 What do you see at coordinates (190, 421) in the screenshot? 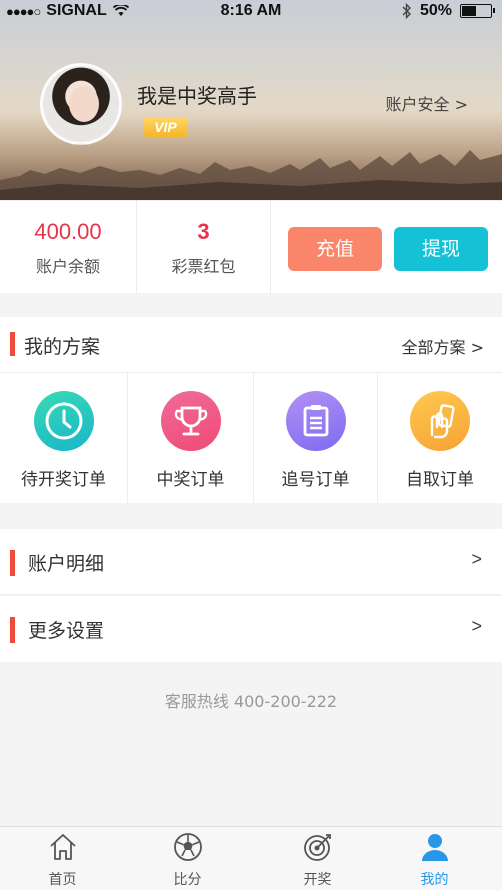
I see `trophy-icon` at bounding box center [190, 421].